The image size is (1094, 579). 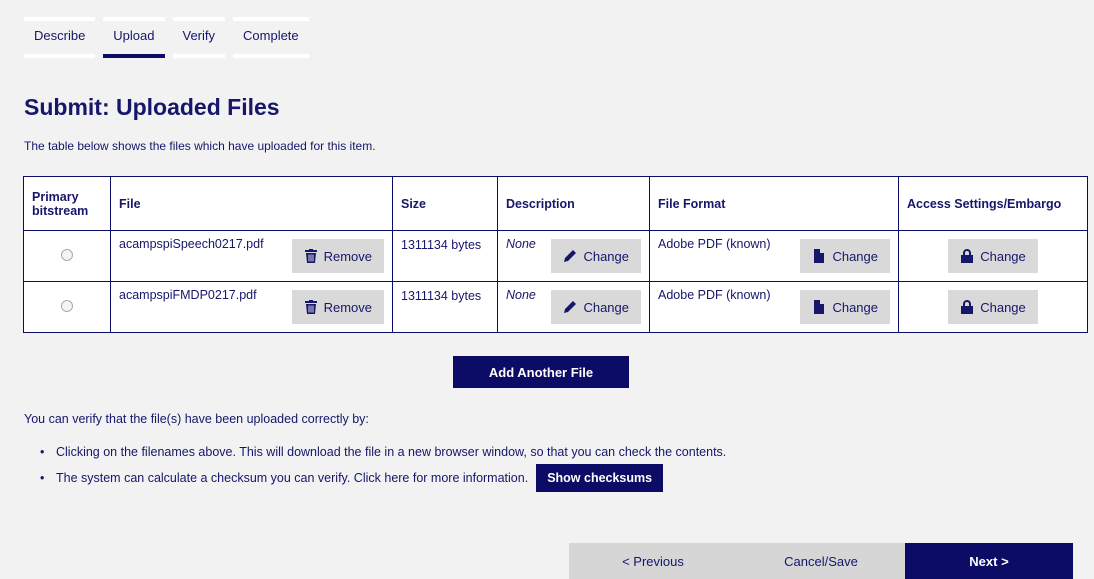 I want to click on add-another-file-button: Add Another File, so click(x=541, y=372).